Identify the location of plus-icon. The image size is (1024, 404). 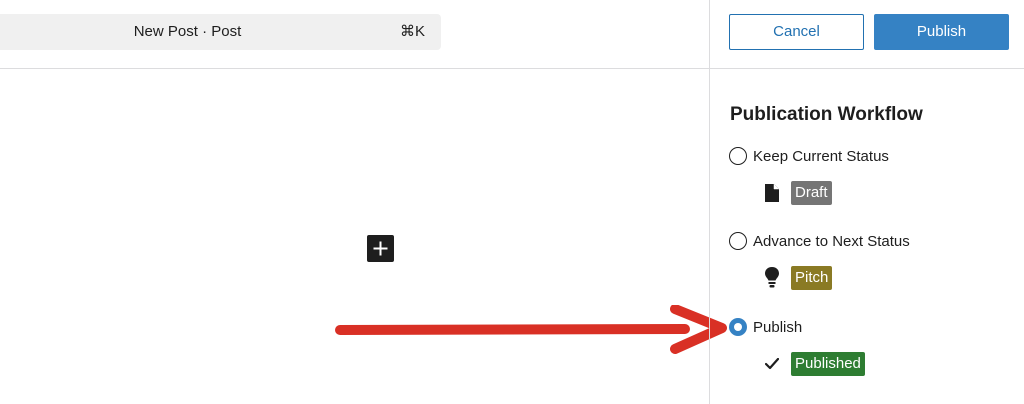
(380, 248).